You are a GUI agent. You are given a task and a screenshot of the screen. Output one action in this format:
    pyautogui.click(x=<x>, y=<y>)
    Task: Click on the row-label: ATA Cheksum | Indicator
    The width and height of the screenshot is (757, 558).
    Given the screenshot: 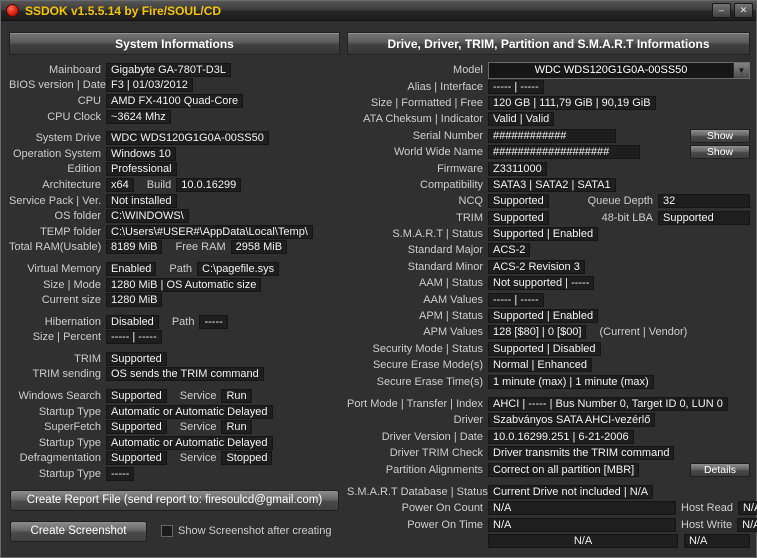 What is the action you would take?
    pyautogui.click(x=423, y=119)
    